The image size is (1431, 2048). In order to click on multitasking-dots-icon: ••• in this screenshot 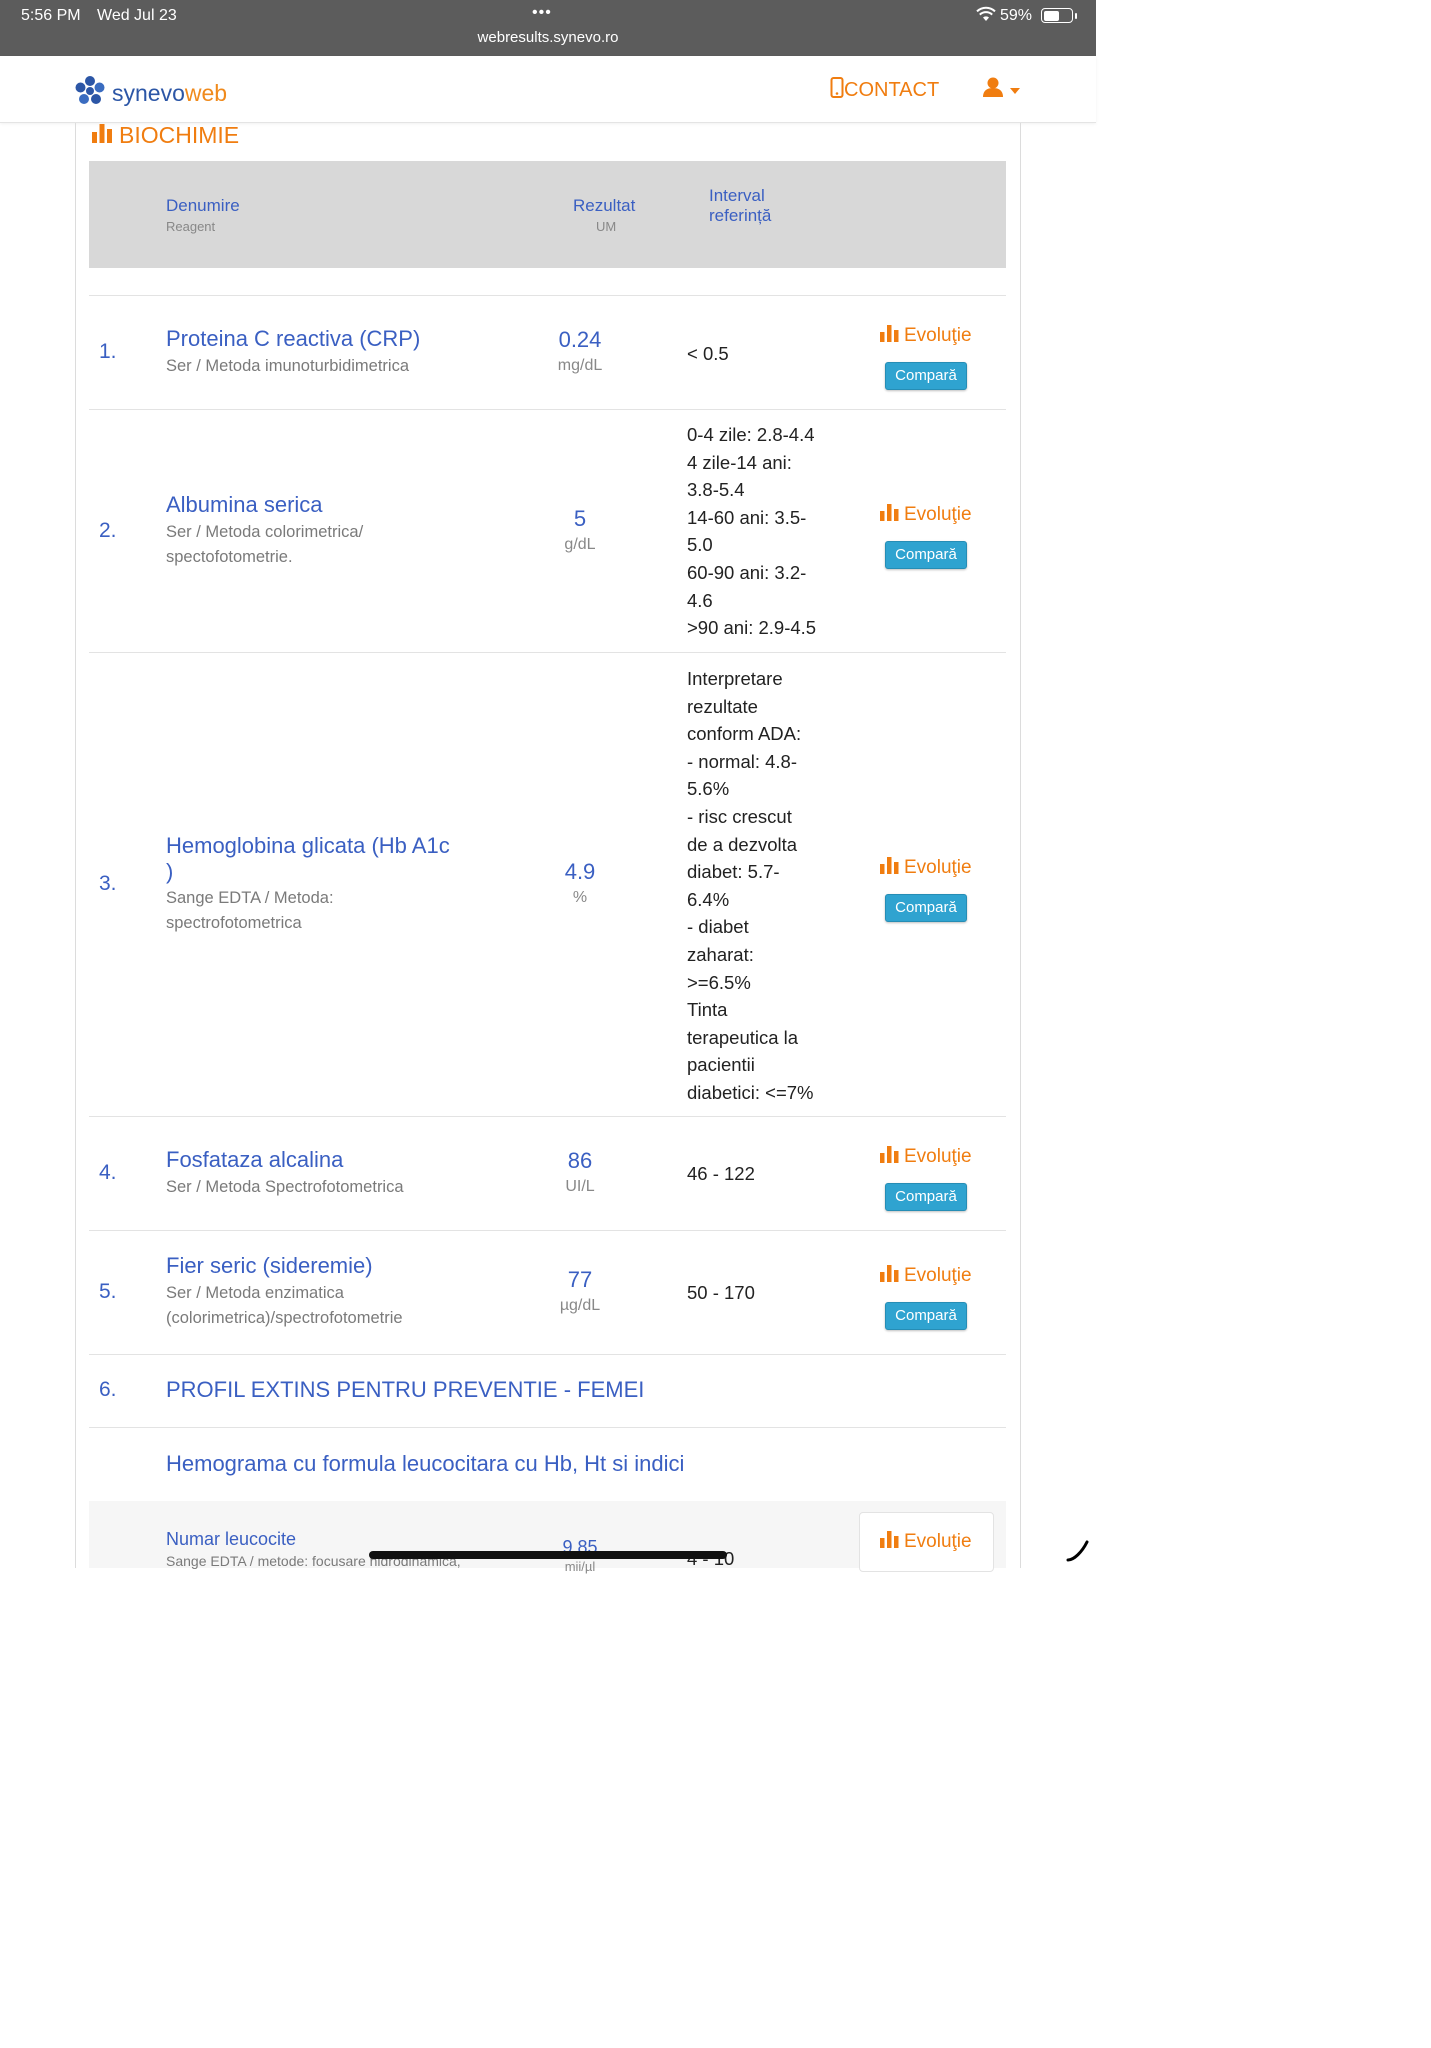, I will do `click(542, 13)`.